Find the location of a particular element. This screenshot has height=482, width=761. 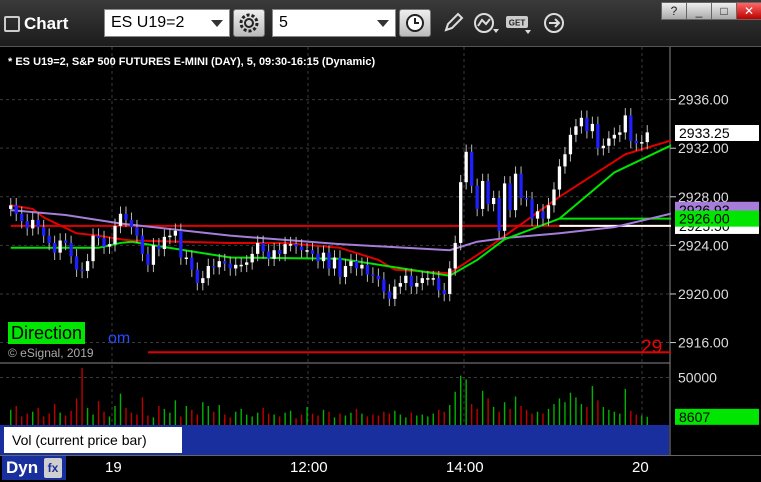

price-tick-label: 2916.00 is located at coordinates (703, 343).